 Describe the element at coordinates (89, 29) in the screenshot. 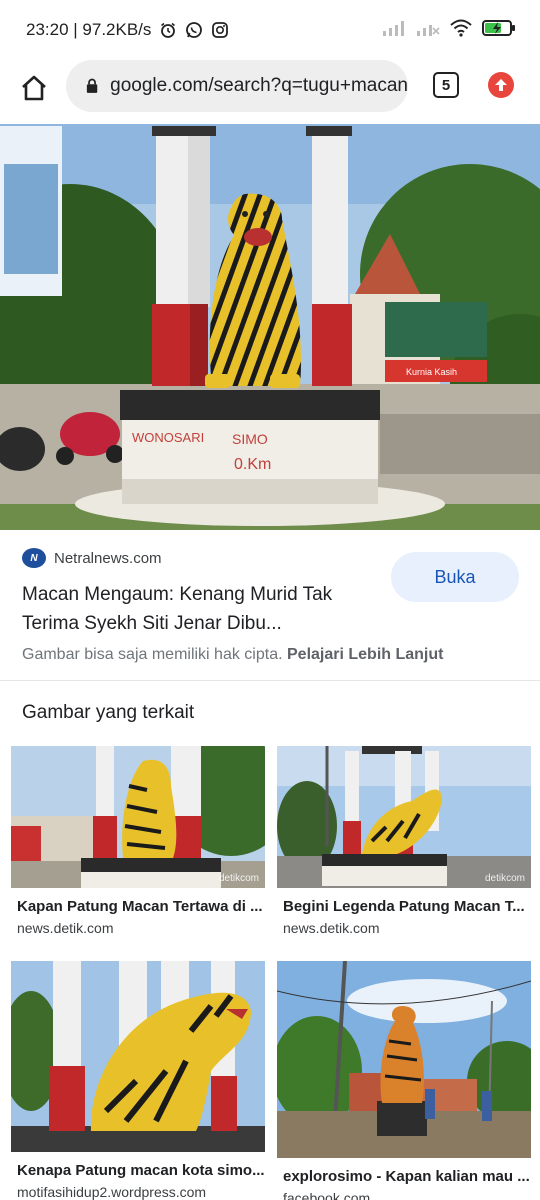

I see `time-speed: 23:20 | 97.2KB/s` at that location.